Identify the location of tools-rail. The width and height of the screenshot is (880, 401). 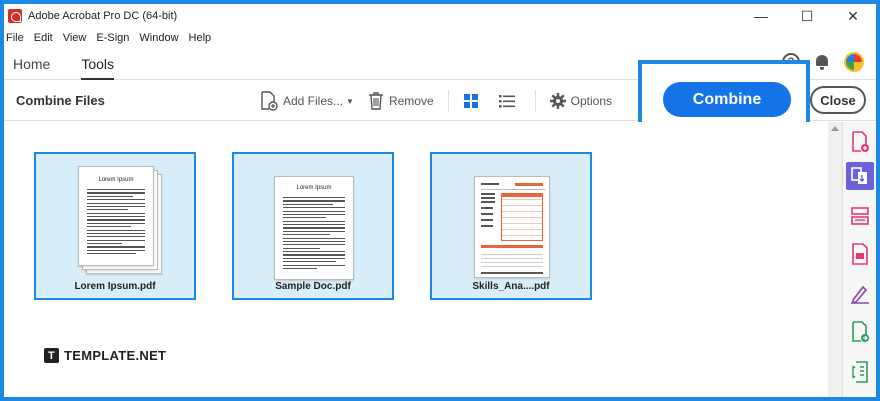
(859, 259).